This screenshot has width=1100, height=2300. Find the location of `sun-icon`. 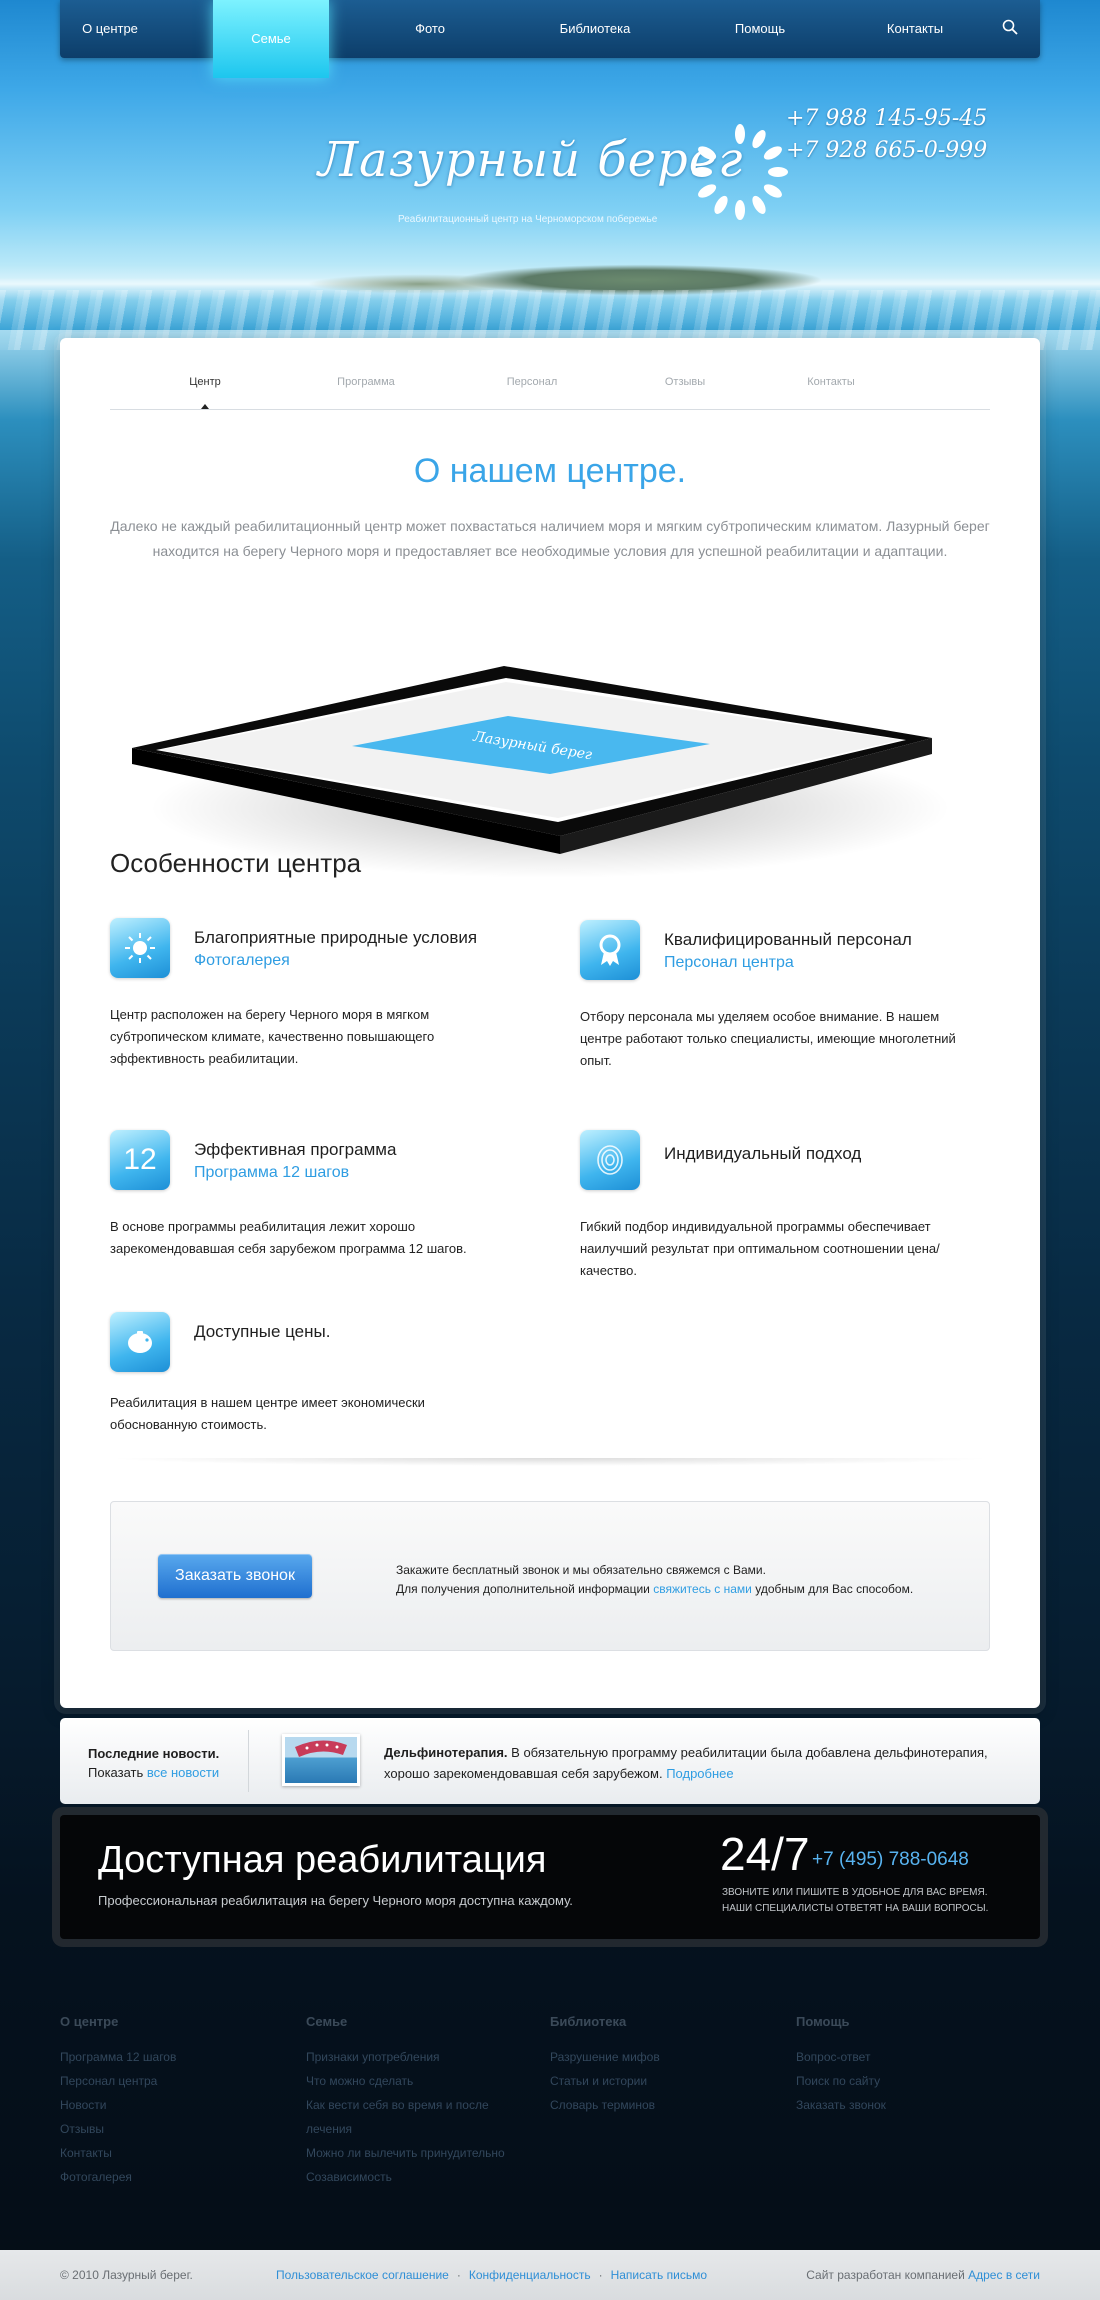

sun-icon is located at coordinates (140, 948).